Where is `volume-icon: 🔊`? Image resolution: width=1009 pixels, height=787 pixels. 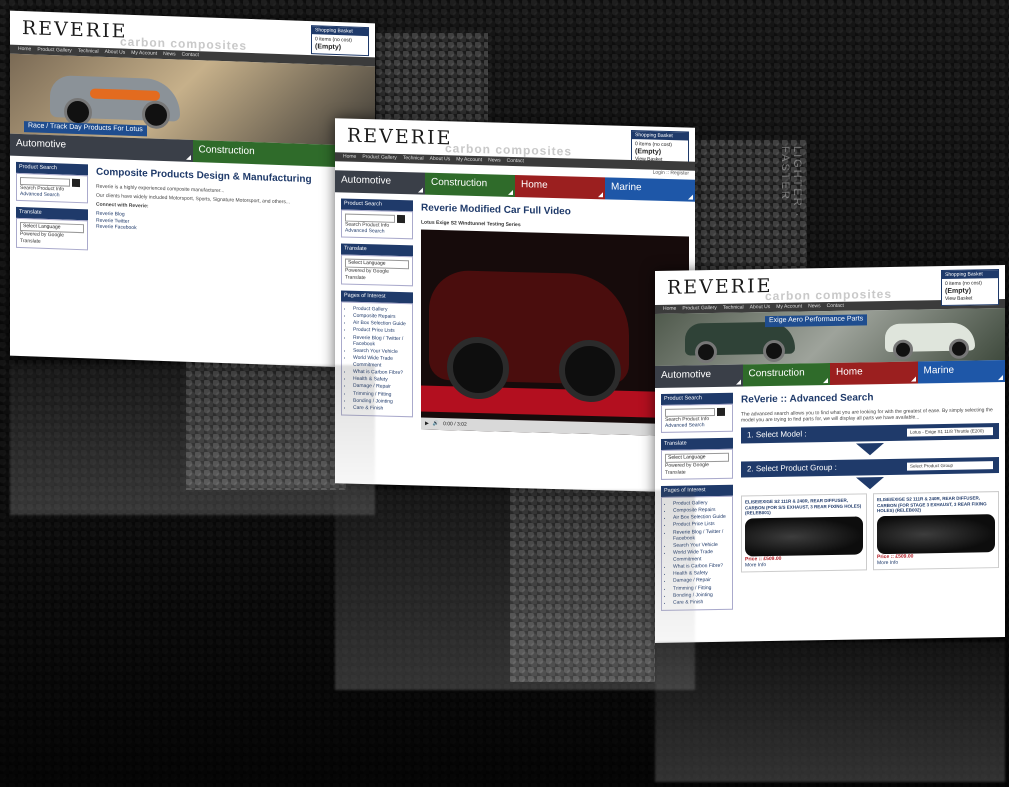 volume-icon: 🔊 is located at coordinates (436, 423).